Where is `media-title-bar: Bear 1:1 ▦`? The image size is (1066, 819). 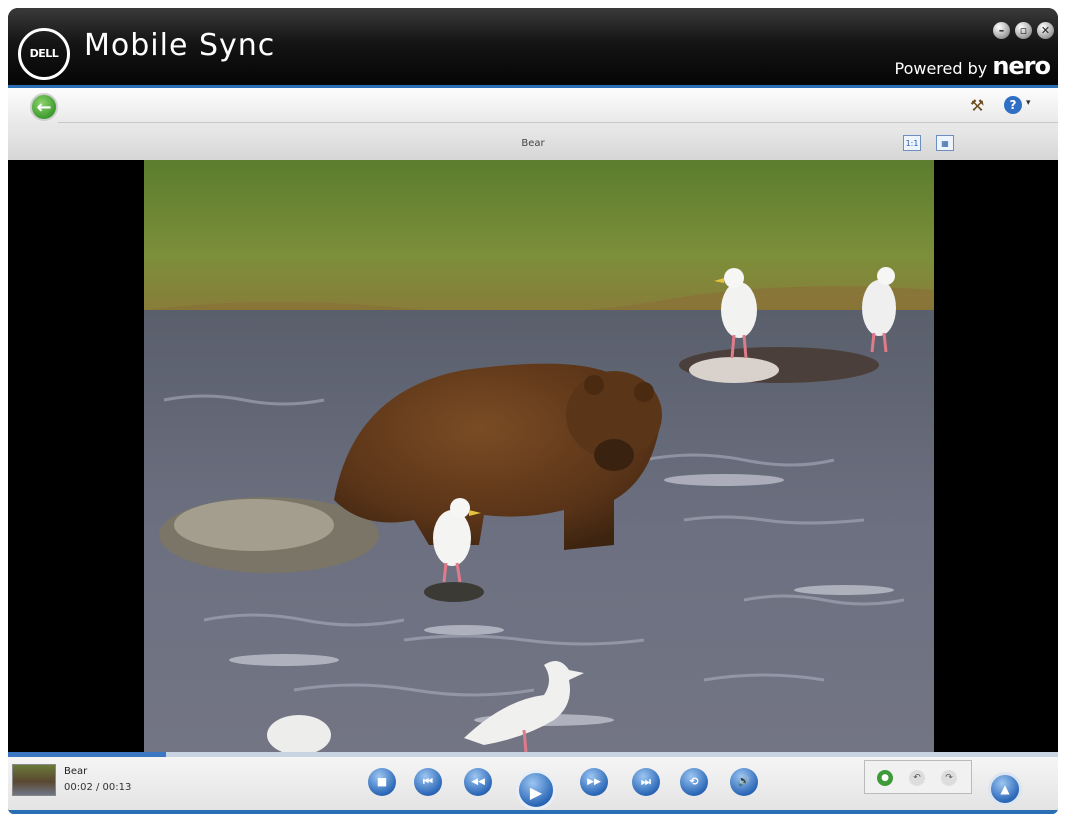
media-title-bar: Bear 1:1 ▦ is located at coordinates (533, 144).